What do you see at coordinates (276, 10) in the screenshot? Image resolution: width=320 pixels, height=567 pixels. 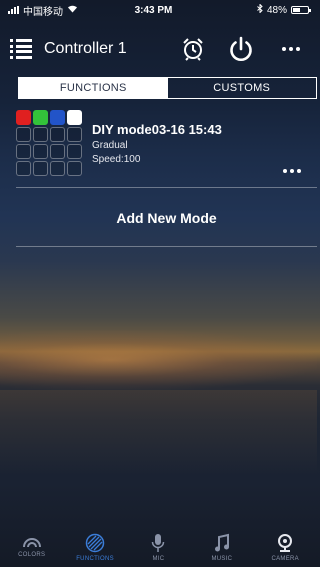 I see `battery-percent: 48%` at bounding box center [276, 10].